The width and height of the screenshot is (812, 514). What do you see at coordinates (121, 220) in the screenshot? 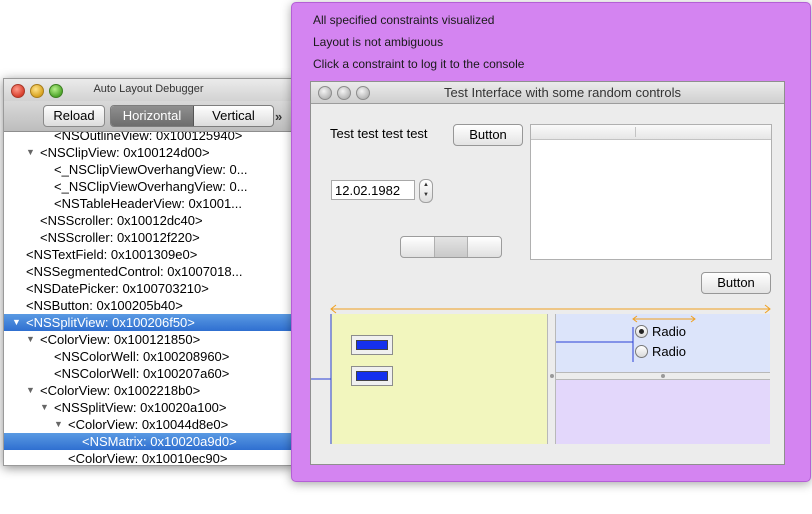
I see `outline-row-label: <NSScroller: 0x10012dc40>` at bounding box center [121, 220].